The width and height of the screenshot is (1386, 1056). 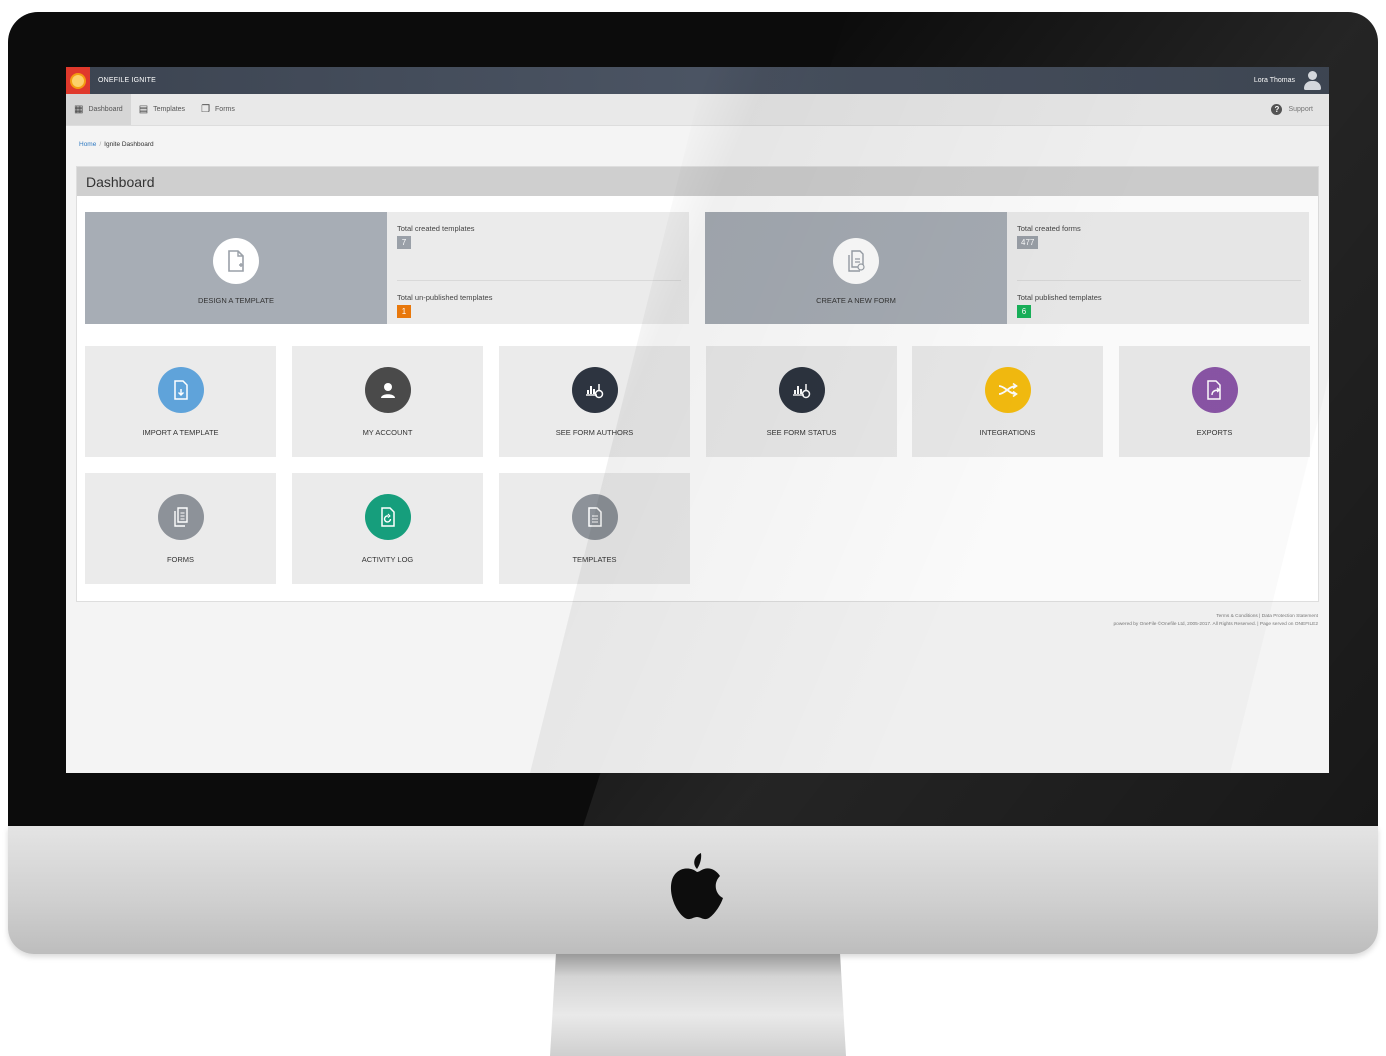 What do you see at coordinates (594, 517) in the screenshot?
I see `document-icon` at bounding box center [594, 517].